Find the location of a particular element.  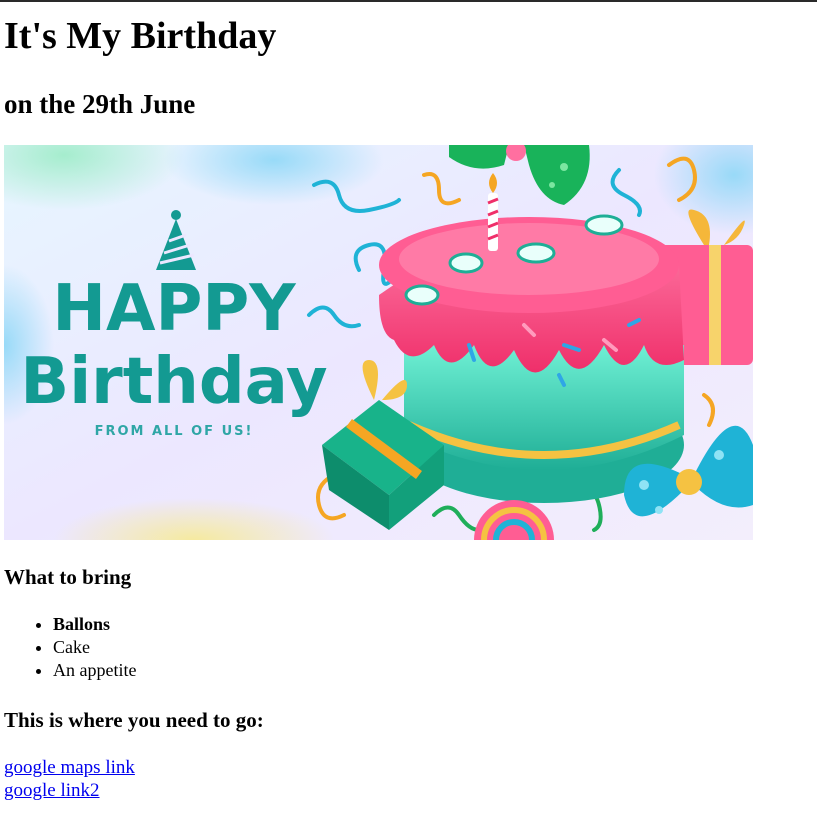

list-item: Ballons is located at coordinates (94, 624).